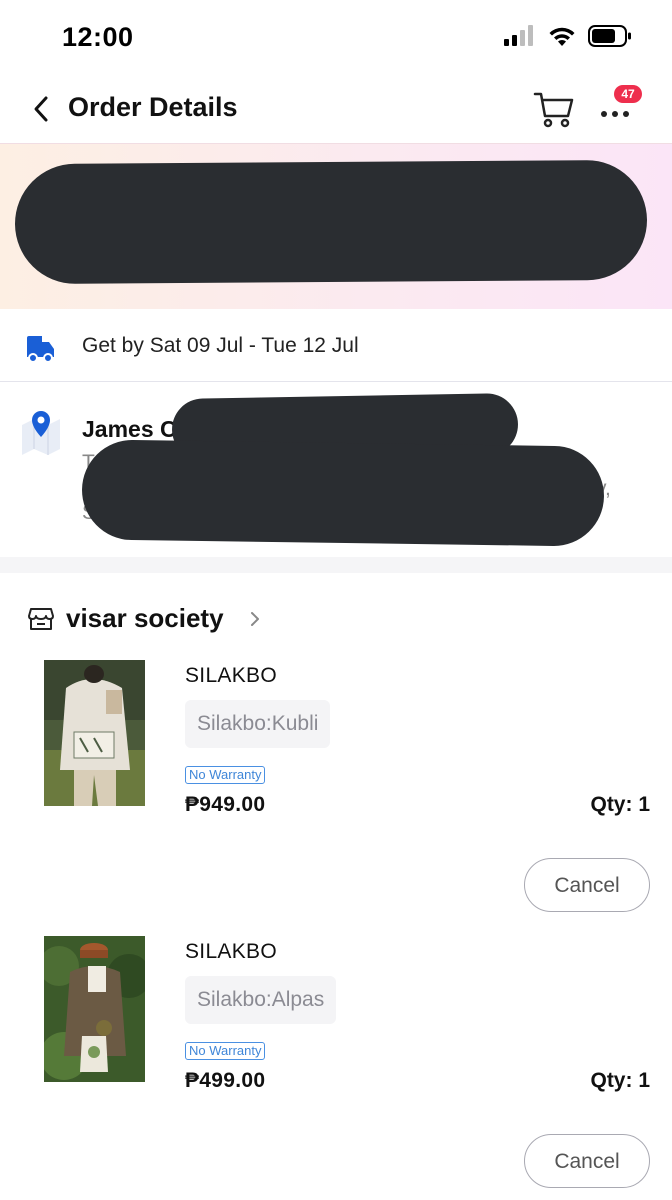 This screenshot has width=672, height=1200. I want to click on shipping-address: James C T y, S, so click(336, 470).